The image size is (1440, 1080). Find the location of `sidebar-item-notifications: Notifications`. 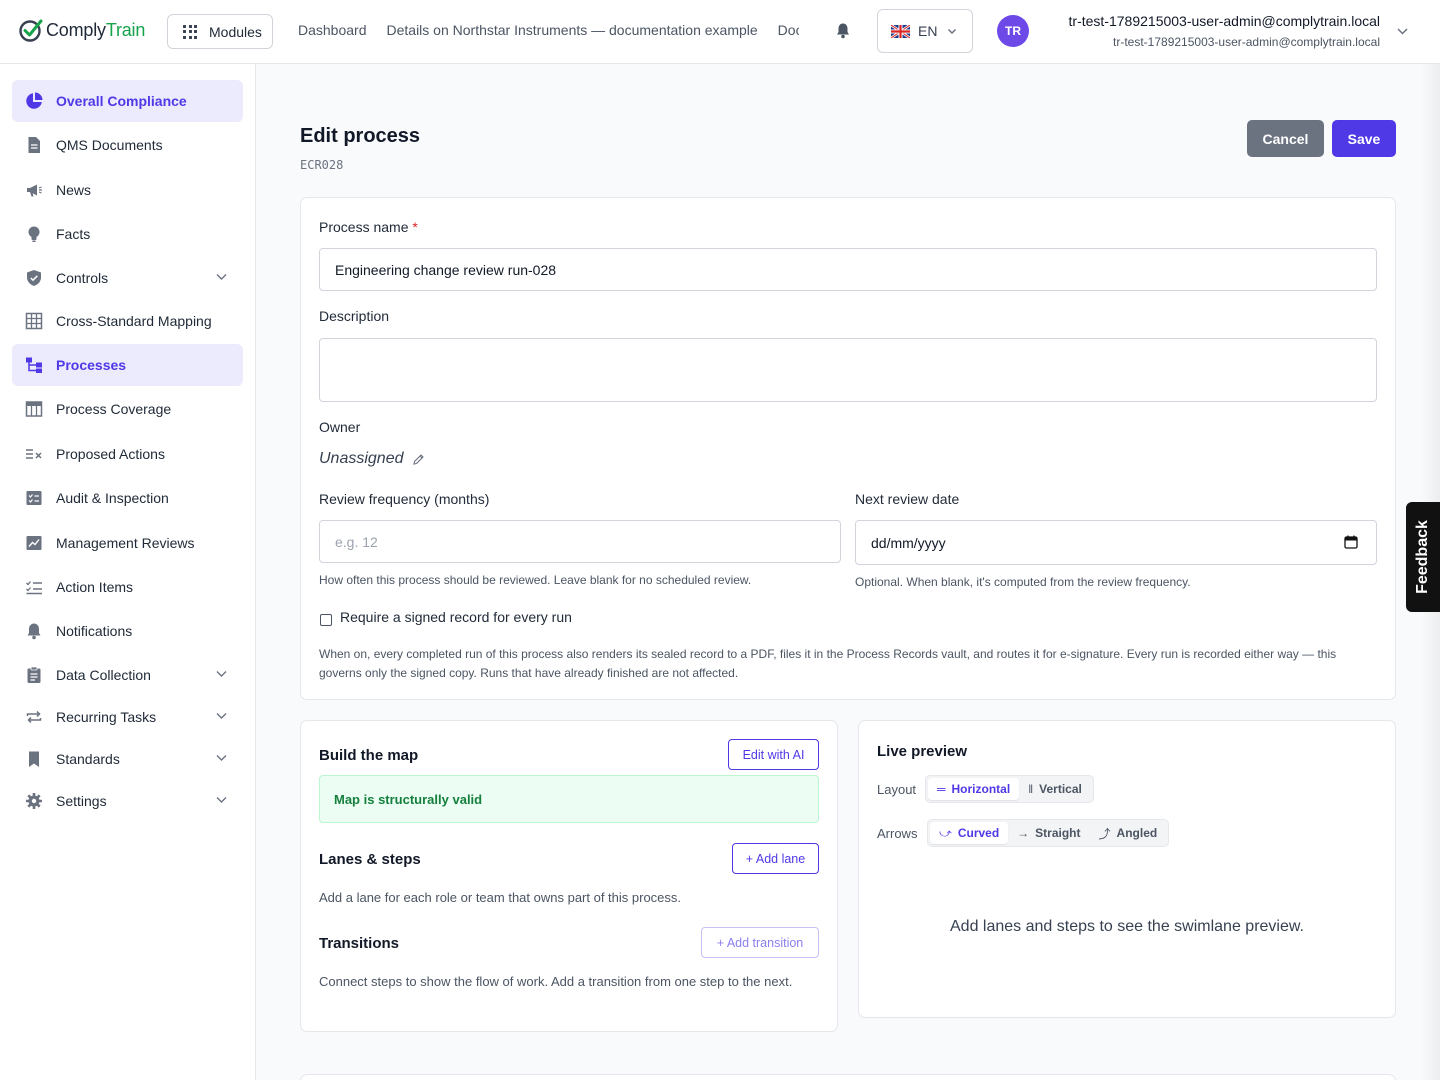

sidebar-item-notifications: Notifications is located at coordinates (127, 631).